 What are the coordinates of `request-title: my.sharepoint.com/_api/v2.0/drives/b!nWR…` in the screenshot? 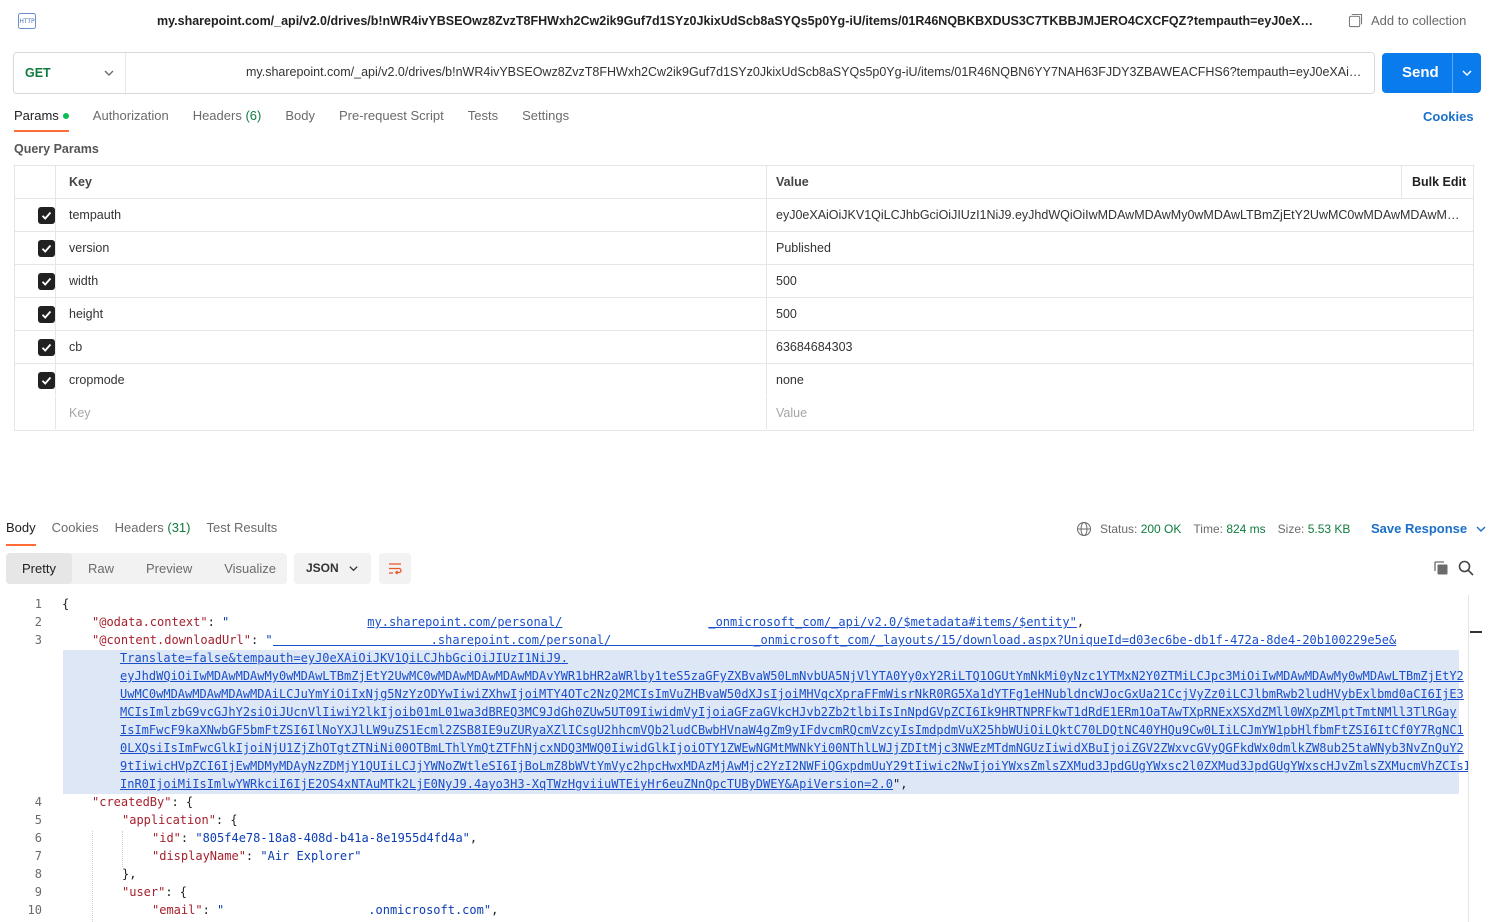 It's located at (737, 21).